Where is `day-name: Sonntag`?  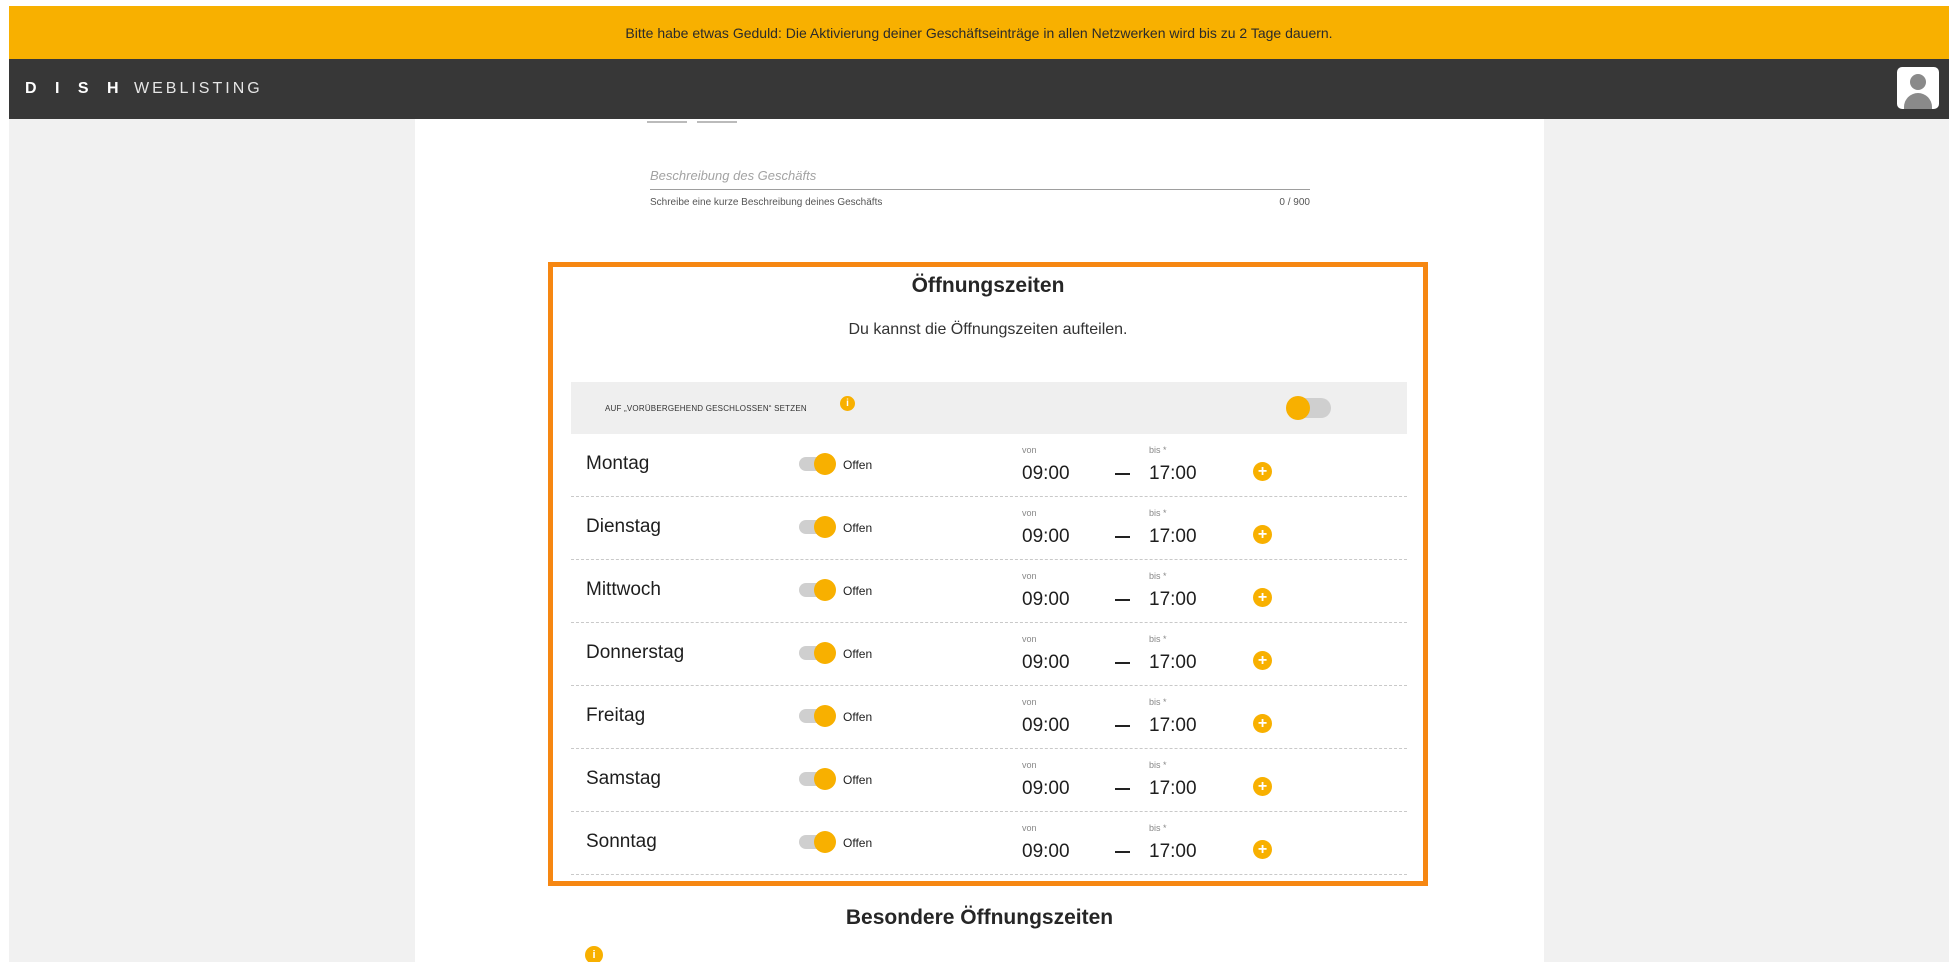 day-name: Sonntag is located at coordinates (621, 841).